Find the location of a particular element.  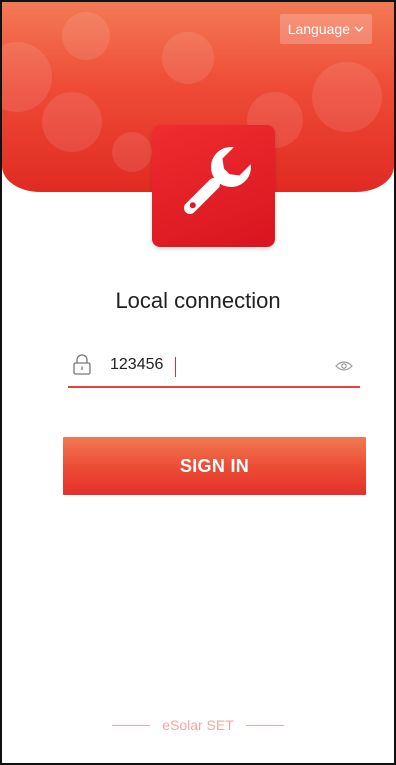

page-title: Local connection is located at coordinates (198, 300).